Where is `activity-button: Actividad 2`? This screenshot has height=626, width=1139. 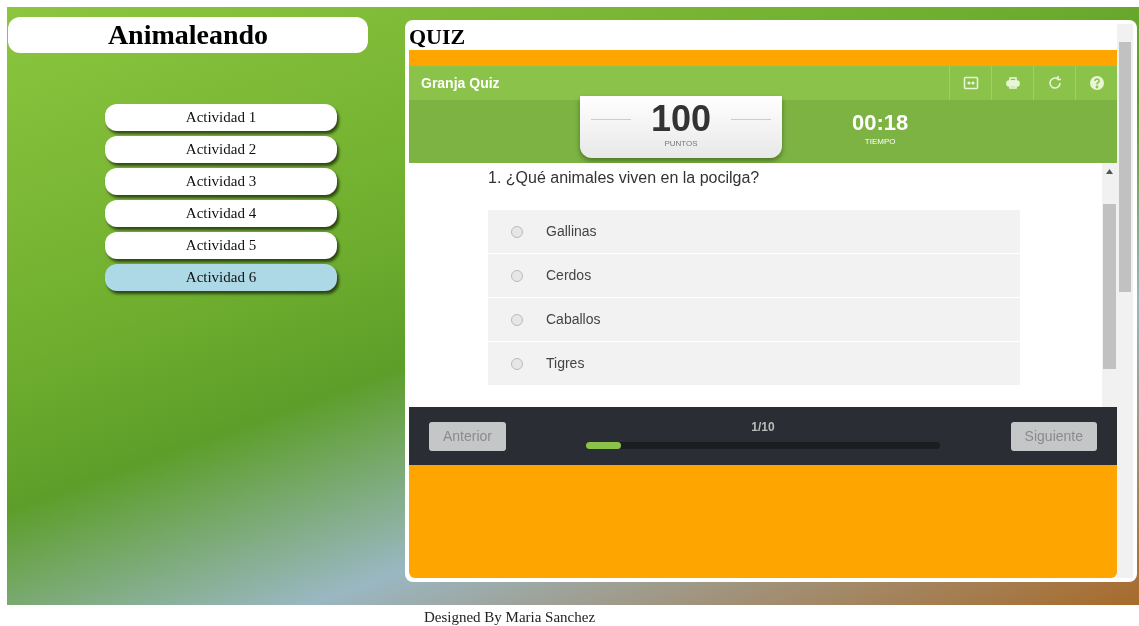
activity-button: Actividad 2 is located at coordinates (221, 149).